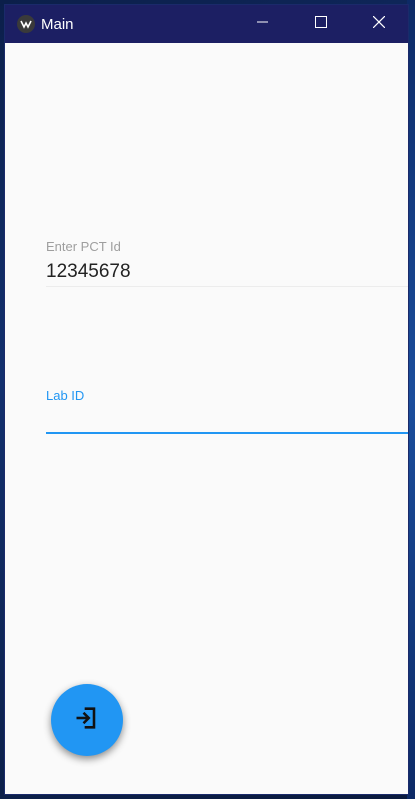 This screenshot has height=799, width=415. Describe the element at coordinates (227, 286) in the screenshot. I see `pct-id-underline` at that location.